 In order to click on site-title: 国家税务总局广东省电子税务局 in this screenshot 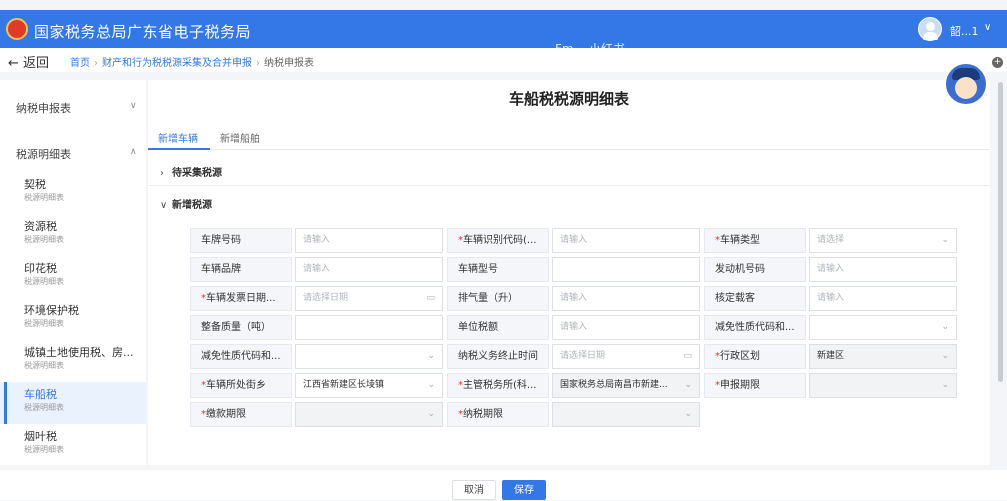, I will do `click(143, 32)`.